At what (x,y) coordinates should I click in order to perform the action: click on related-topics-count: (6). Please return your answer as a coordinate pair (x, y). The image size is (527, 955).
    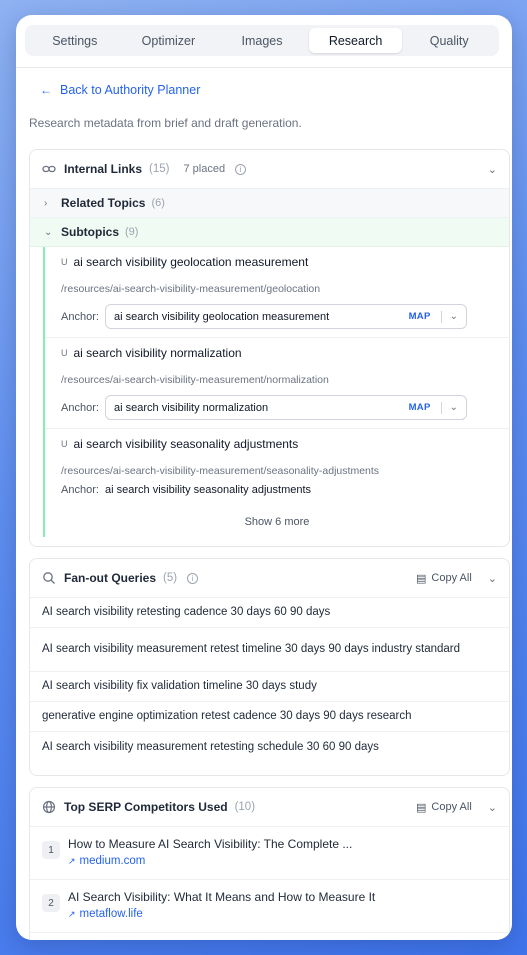
    Looking at the image, I should click on (158, 203).